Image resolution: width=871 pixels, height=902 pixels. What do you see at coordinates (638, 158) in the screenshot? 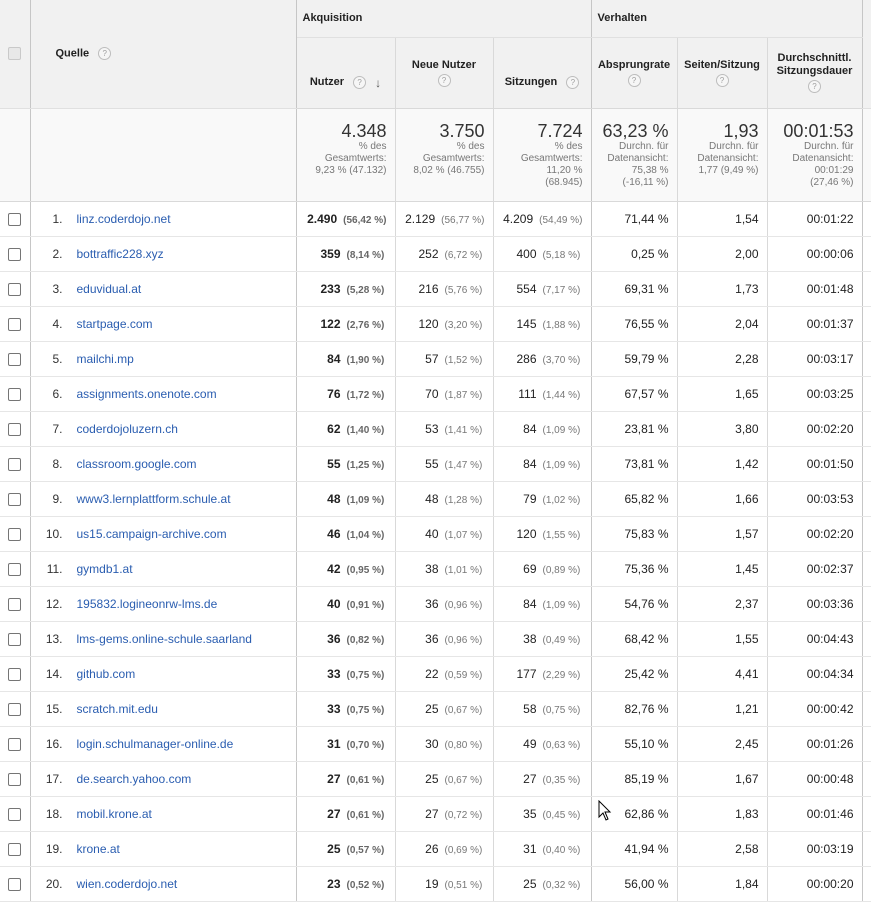
I see `totals-bounce-rate-note: Datenansicht:` at bounding box center [638, 158].